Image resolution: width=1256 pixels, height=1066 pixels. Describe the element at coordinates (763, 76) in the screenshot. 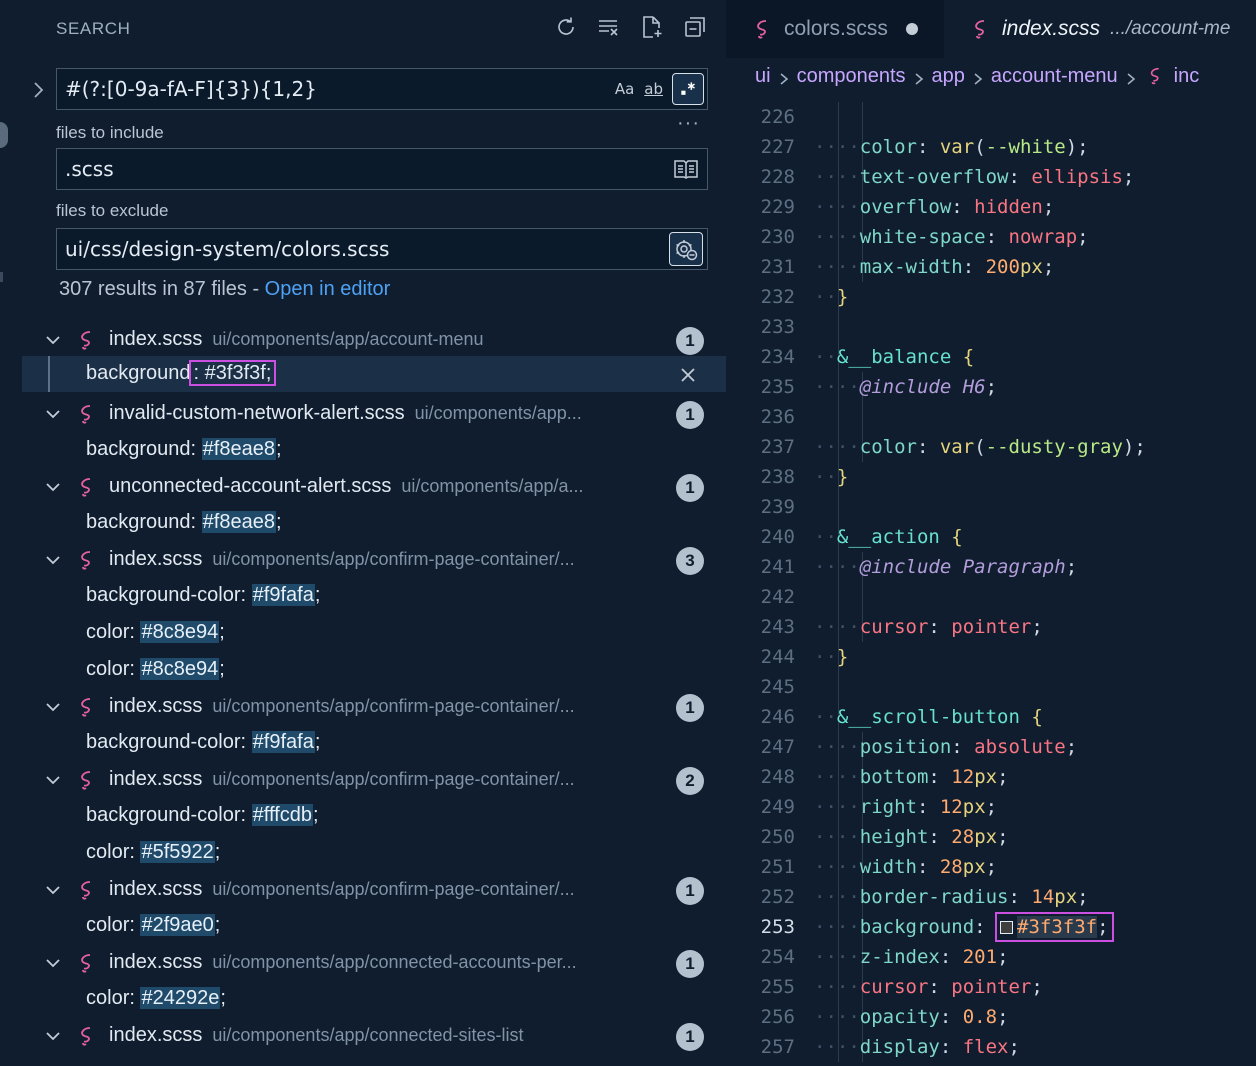

I see `breadcrumb-segment: ui` at that location.